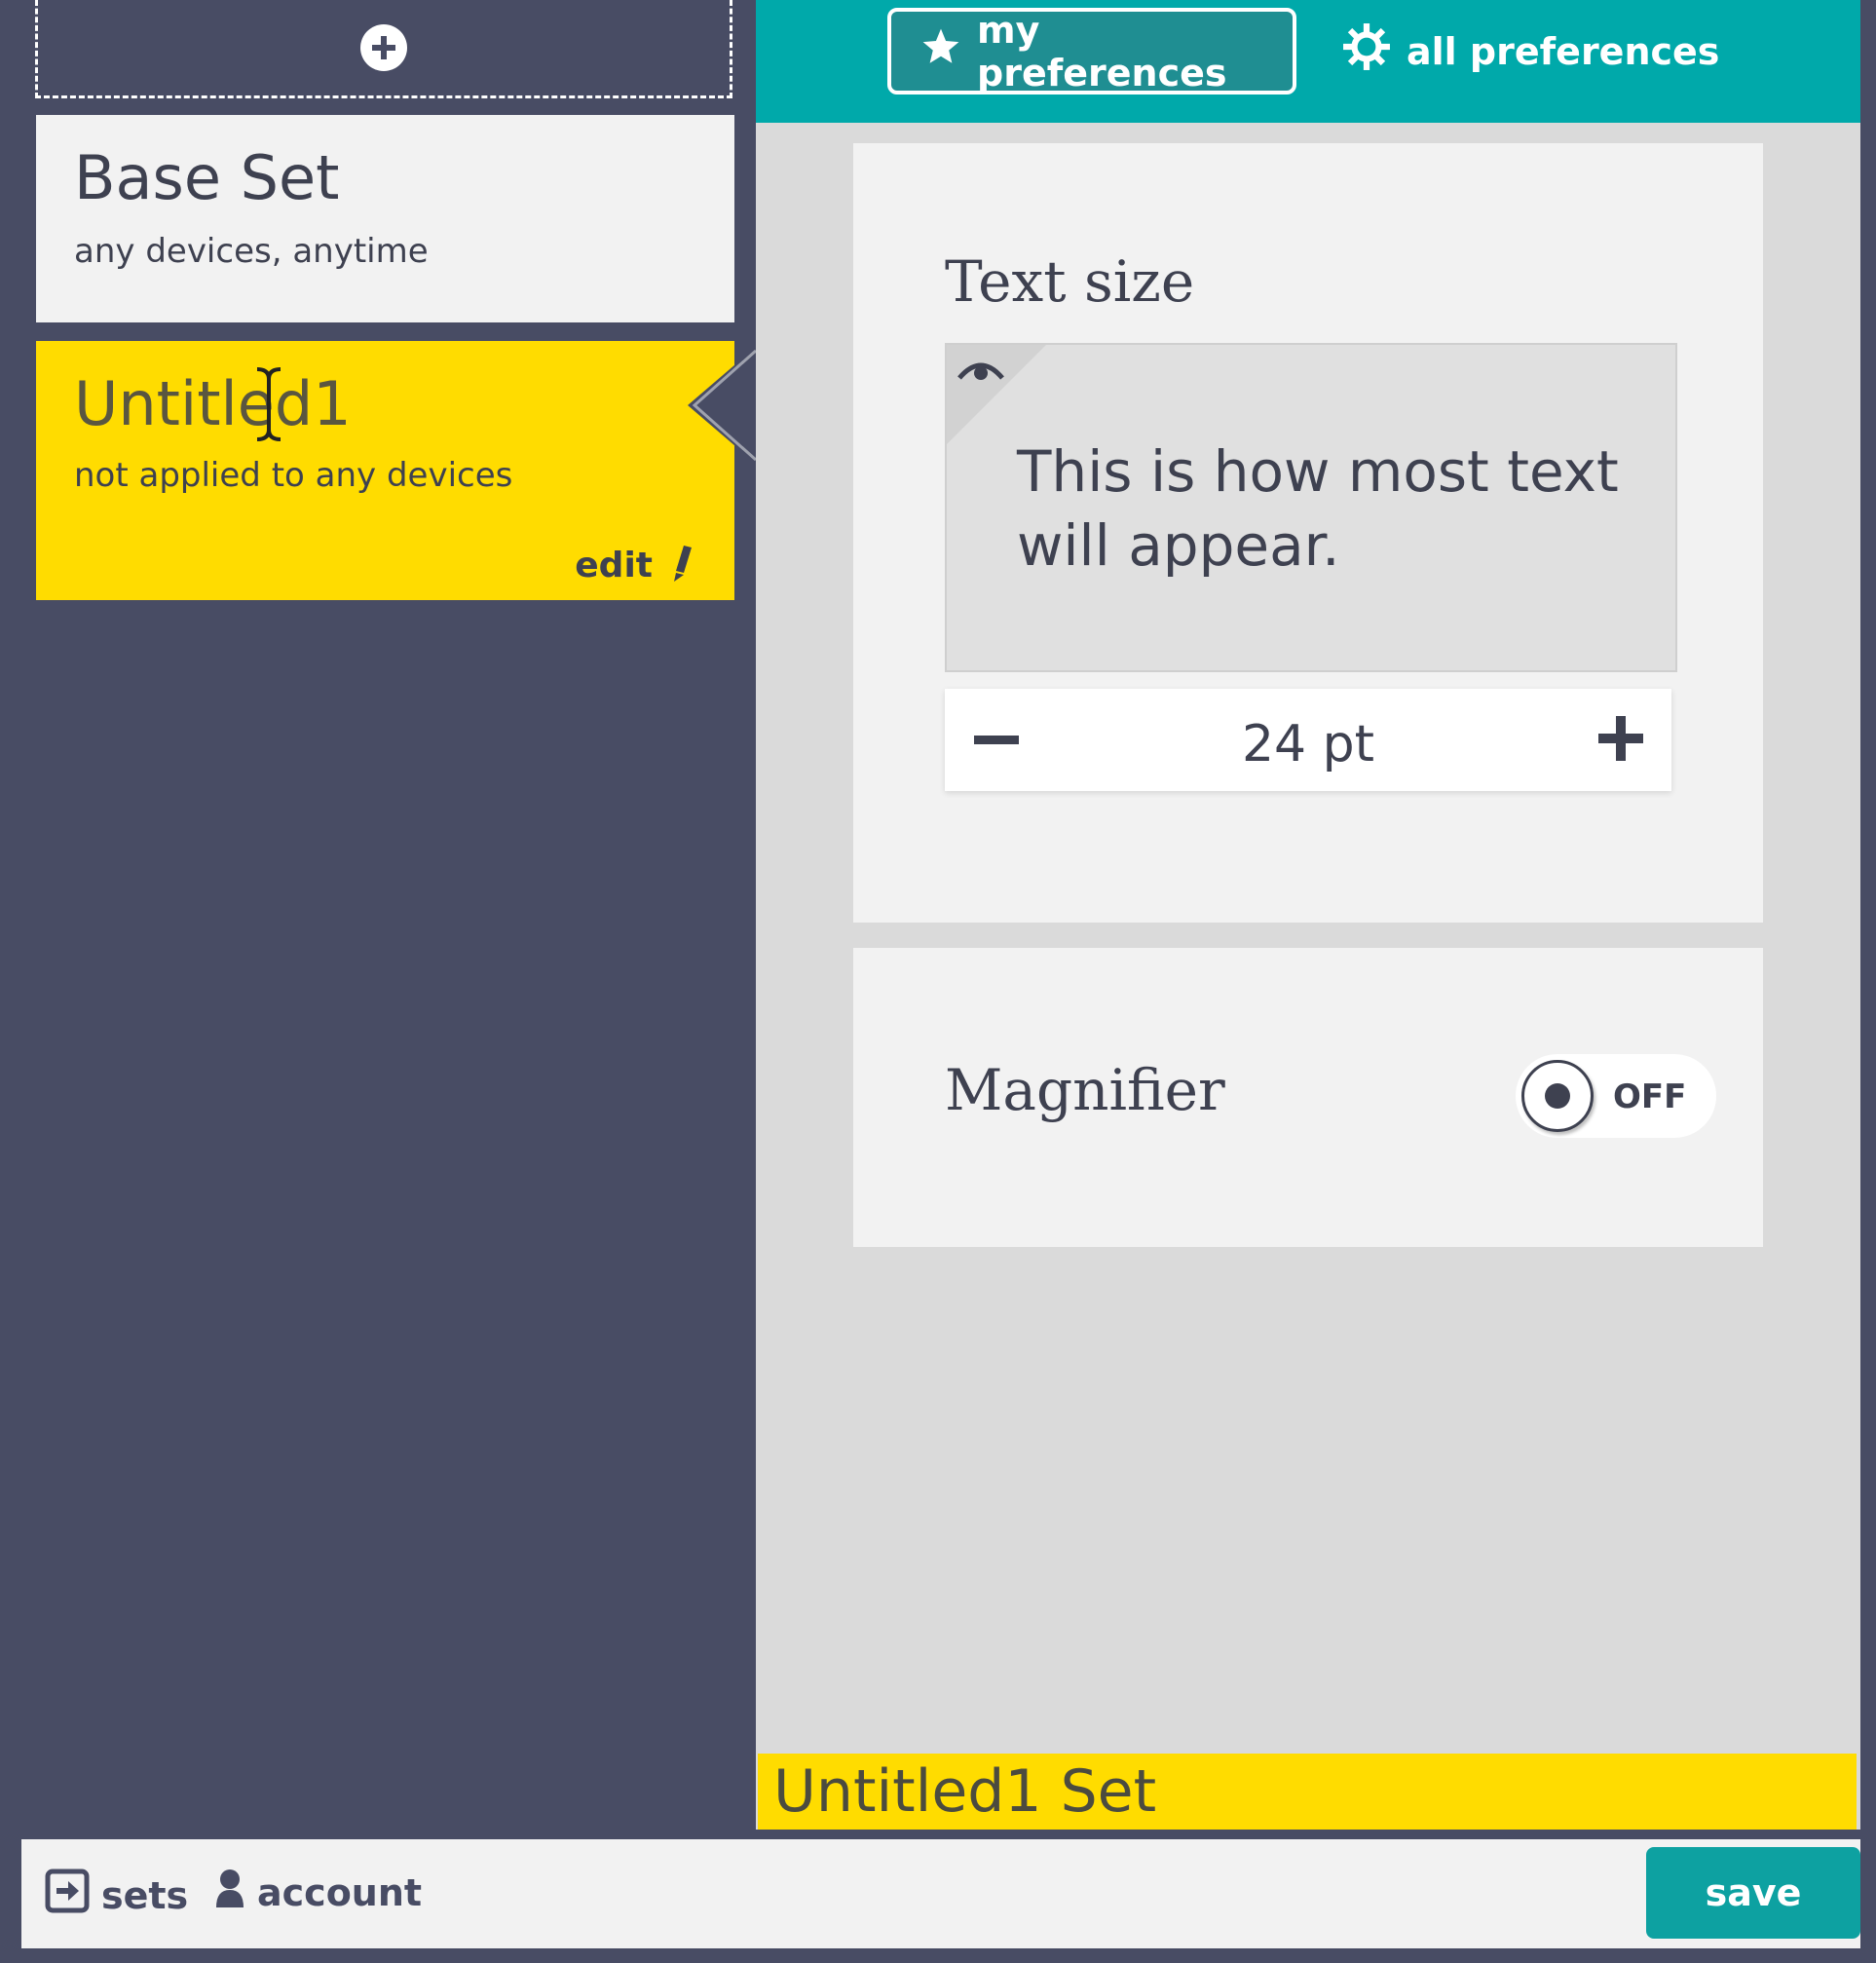 The width and height of the screenshot is (1876, 1963). Describe the element at coordinates (1307, 1792) in the screenshot. I see `current-set-banner: Untitled1 Set` at that location.